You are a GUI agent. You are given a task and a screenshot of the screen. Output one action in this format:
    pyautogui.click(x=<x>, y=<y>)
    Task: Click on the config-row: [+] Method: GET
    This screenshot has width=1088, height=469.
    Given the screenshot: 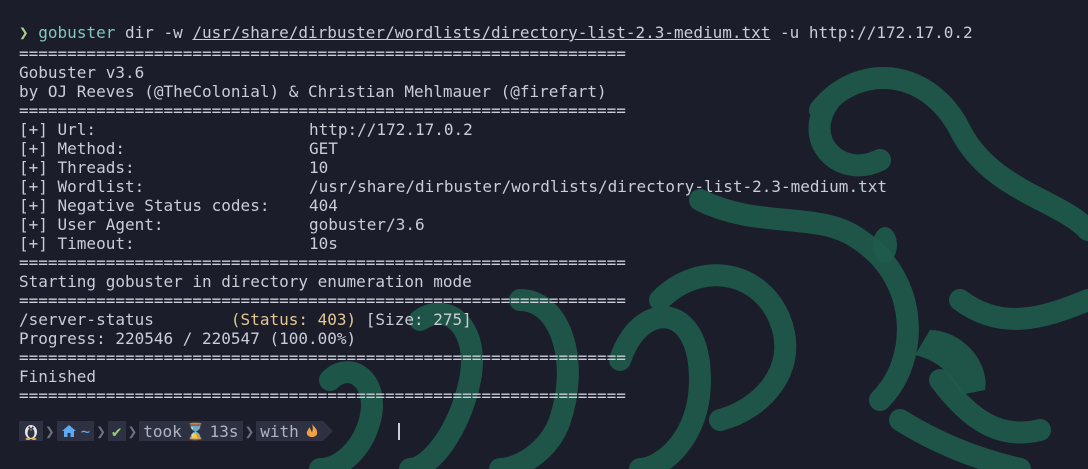 What is the action you would take?
    pyautogui.click(x=496, y=148)
    